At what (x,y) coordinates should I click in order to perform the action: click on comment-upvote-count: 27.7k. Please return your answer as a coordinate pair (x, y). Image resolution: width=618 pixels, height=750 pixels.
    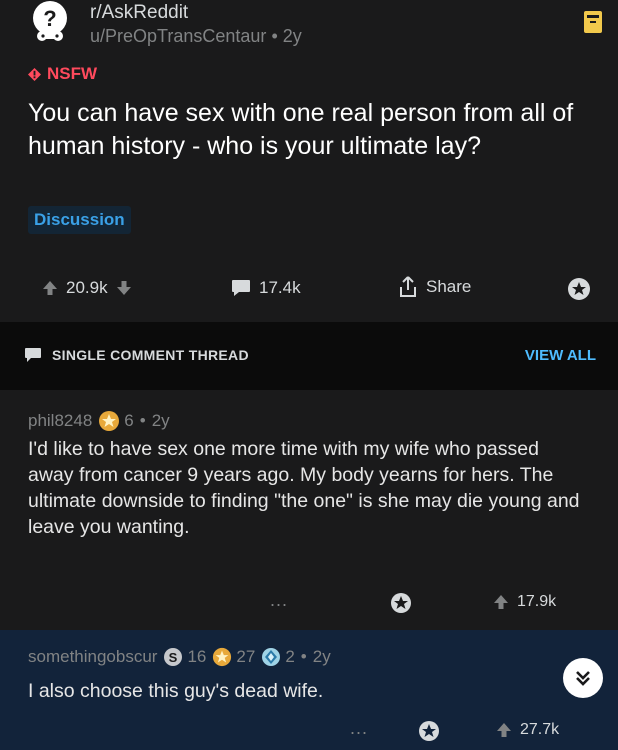
    Looking at the image, I should click on (540, 729).